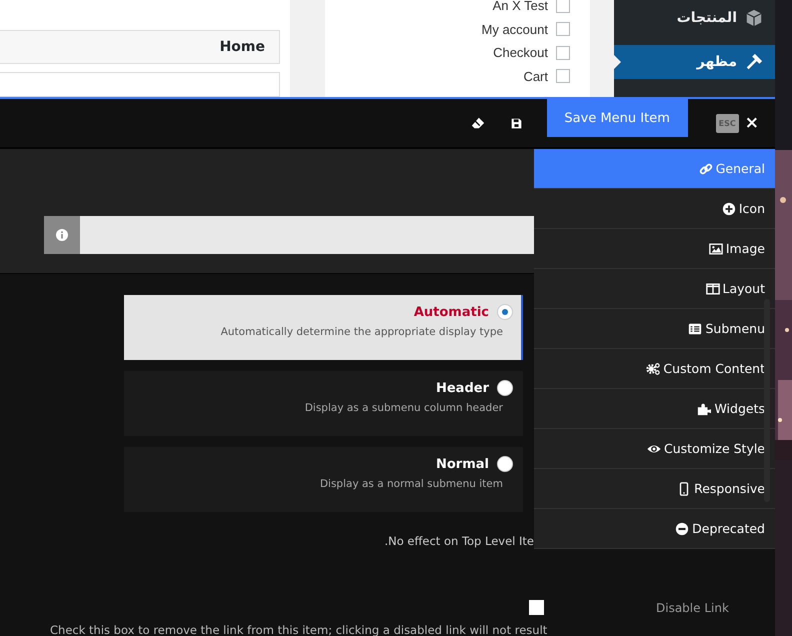 Image resolution: width=792 pixels, height=636 pixels. What do you see at coordinates (751, 123) in the screenshot?
I see `close-button: ×` at bounding box center [751, 123].